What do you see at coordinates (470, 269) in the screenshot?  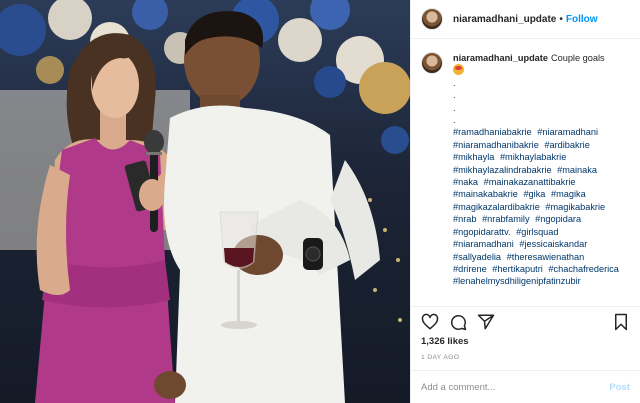 I see `hashtag-link: #drirene` at bounding box center [470, 269].